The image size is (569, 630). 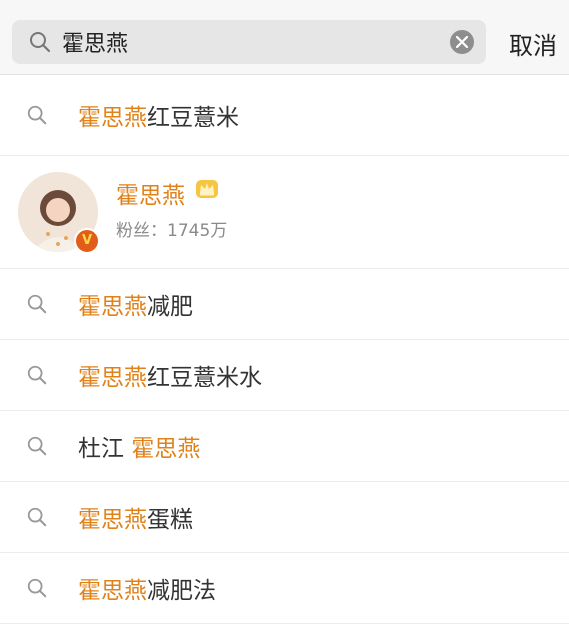 I want to click on suggestion-rest: 红豆薏米, so click(x=193, y=118).